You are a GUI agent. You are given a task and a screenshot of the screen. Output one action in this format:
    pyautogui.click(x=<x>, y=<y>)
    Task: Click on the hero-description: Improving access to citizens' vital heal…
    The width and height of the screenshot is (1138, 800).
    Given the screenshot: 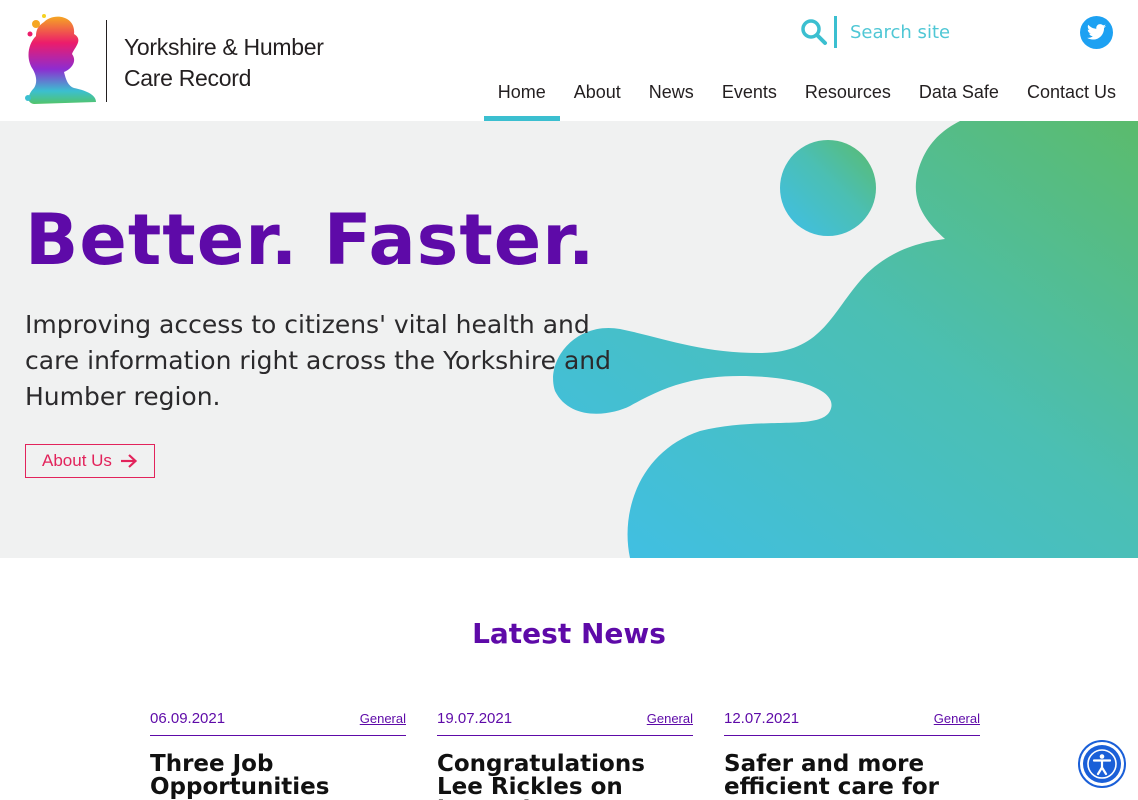 What is the action you would take?
    pyautogui.click(x=318, y=360)
    